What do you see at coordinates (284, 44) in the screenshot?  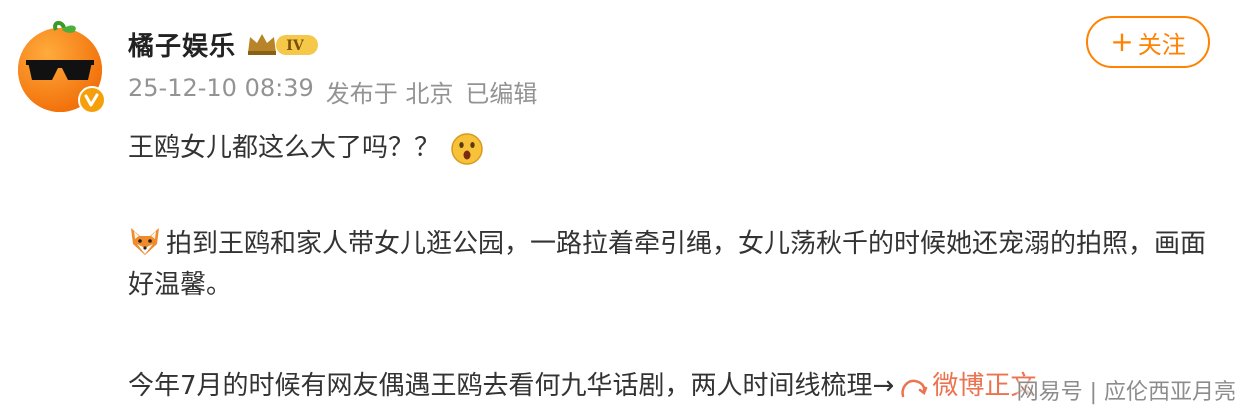 I see `level-badge-icon: IV` at bounding box center [284, 44].